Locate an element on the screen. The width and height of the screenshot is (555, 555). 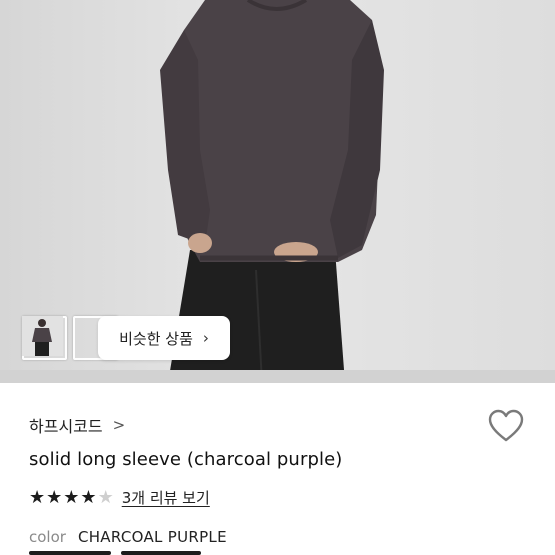
product-title: solid long sleeve (charcoal purple) is located at coordinates (186, 459).